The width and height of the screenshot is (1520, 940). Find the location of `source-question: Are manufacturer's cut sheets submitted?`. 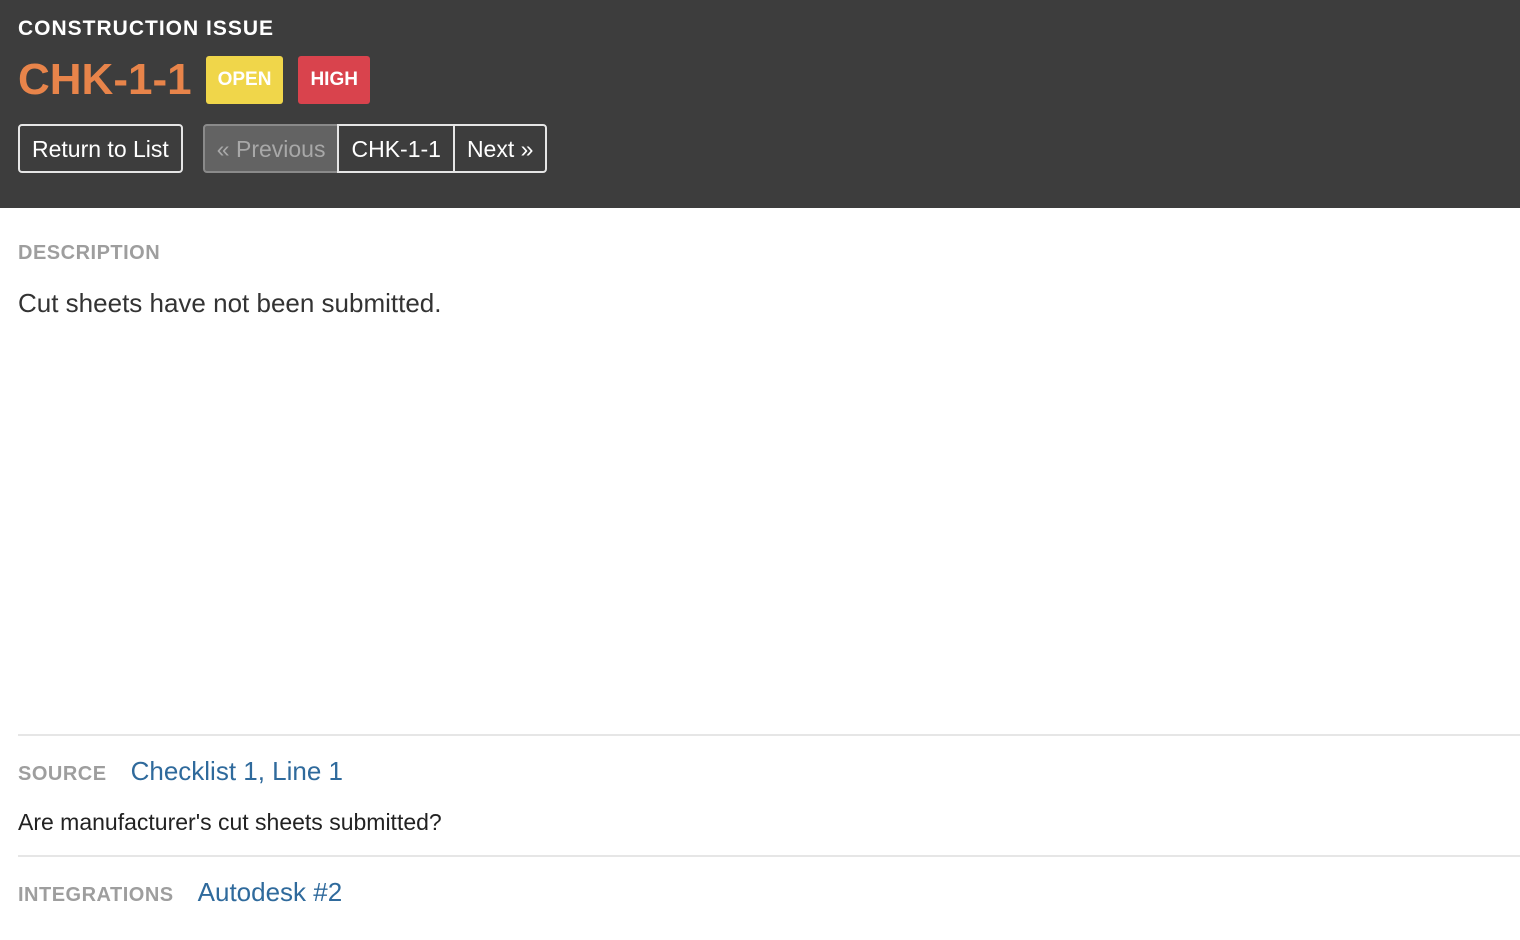

source-question: Are manufacturer's cut sheets submitted? is located at coordinates (230, 822).